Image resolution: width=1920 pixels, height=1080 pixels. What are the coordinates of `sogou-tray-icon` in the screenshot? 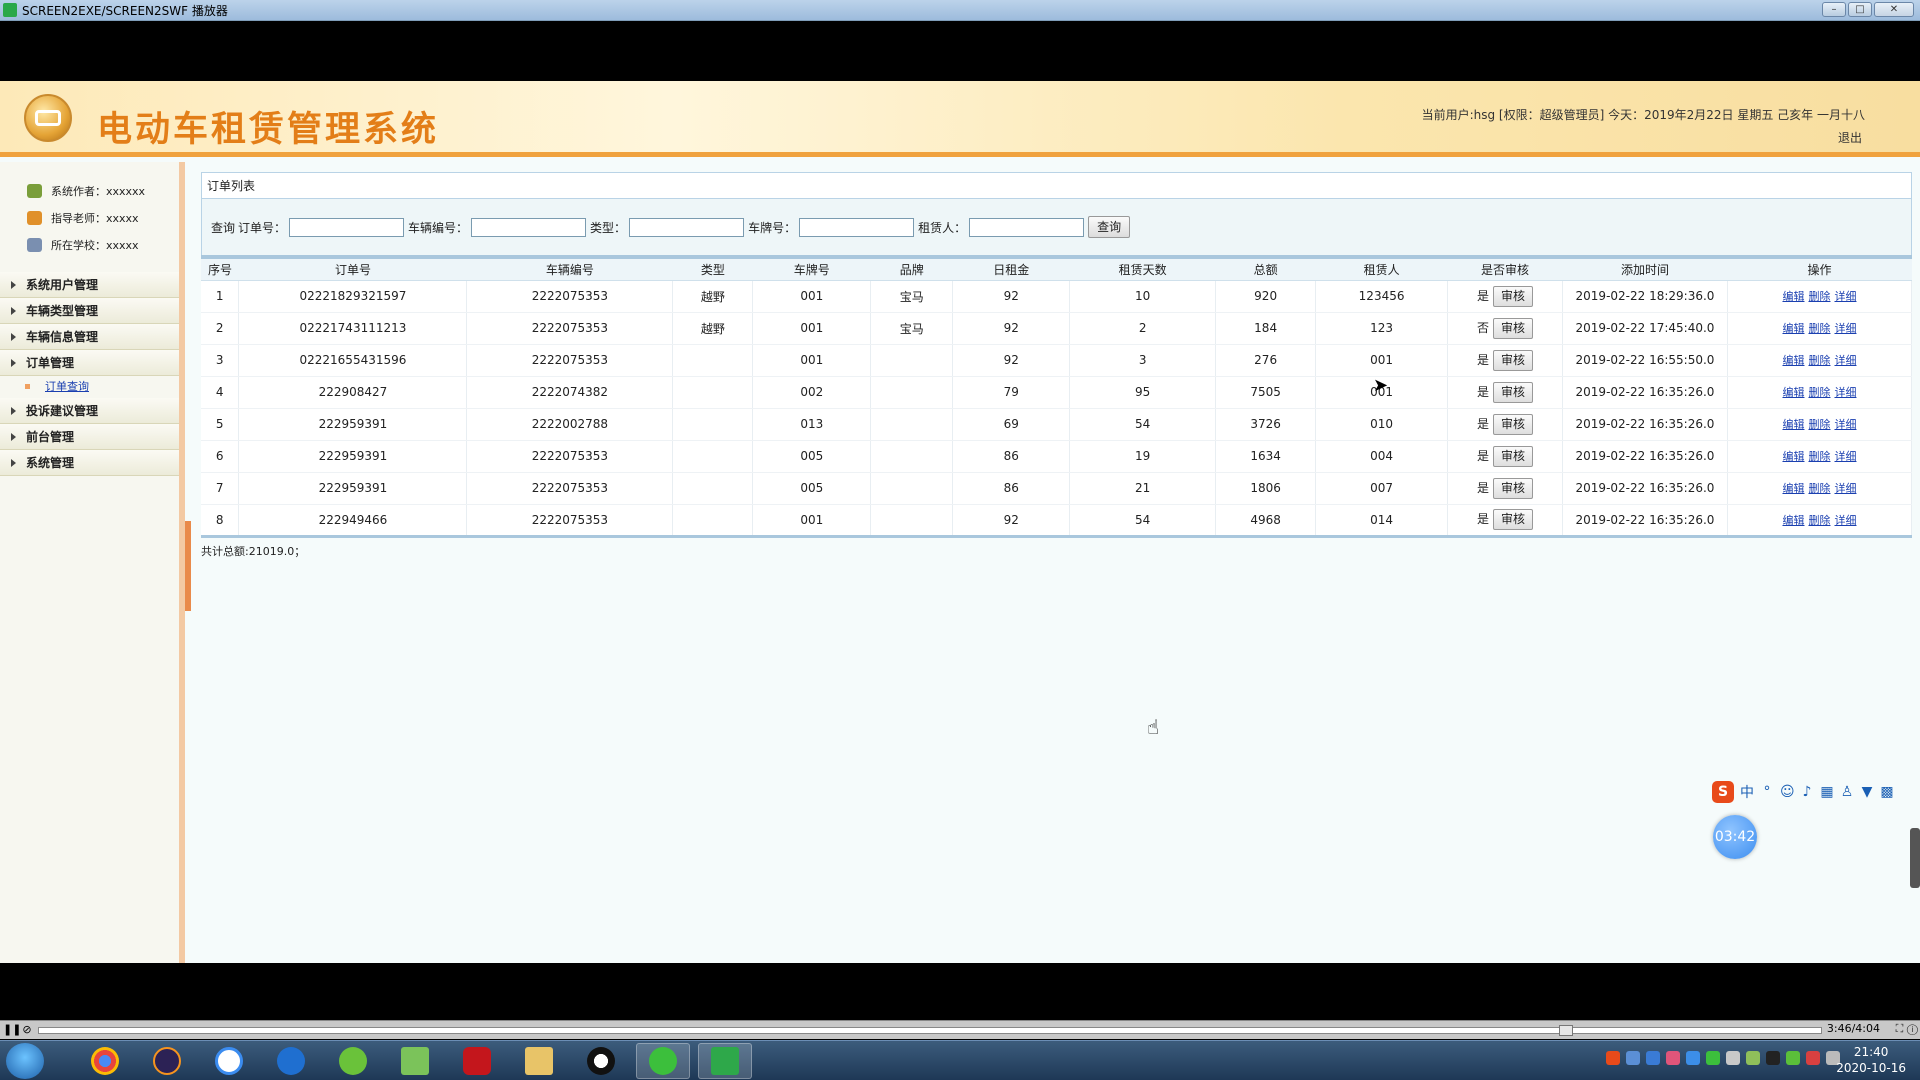 It's located at (1613, 1058).